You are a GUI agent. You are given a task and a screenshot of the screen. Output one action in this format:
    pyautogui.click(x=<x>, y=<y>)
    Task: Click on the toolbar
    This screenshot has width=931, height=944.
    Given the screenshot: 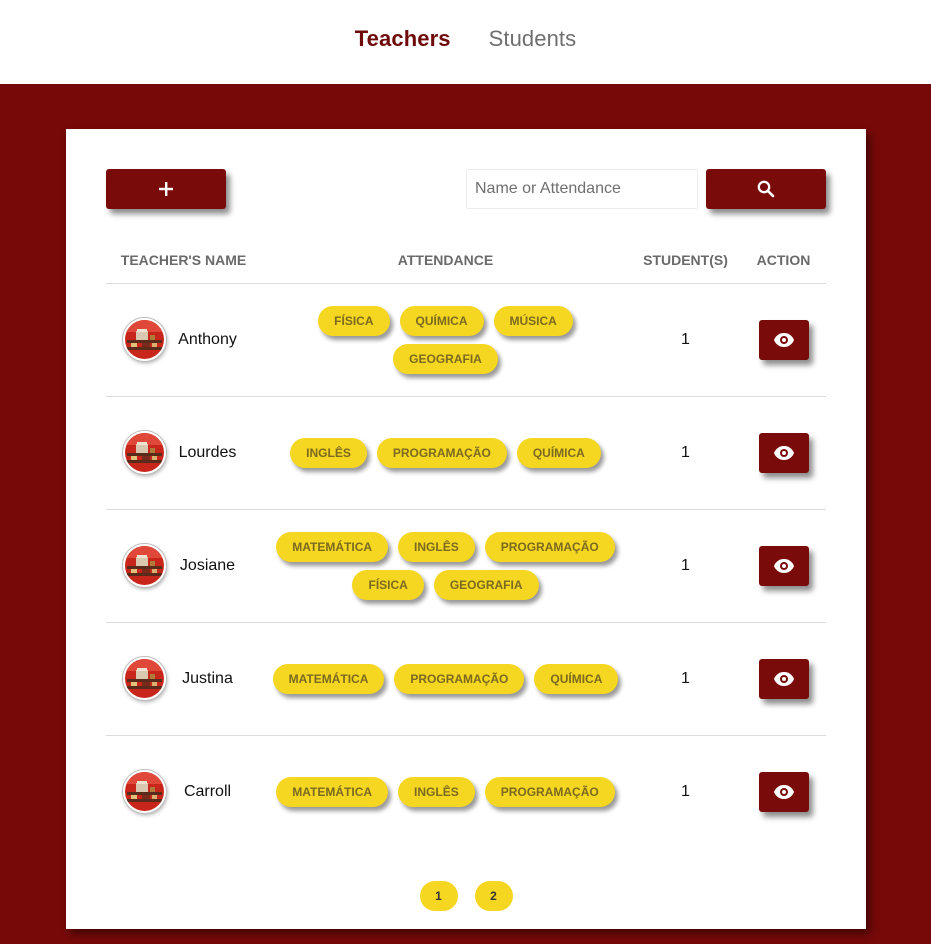 What is the action you would take?
    pyautogui.click(x=466, y=189)
    